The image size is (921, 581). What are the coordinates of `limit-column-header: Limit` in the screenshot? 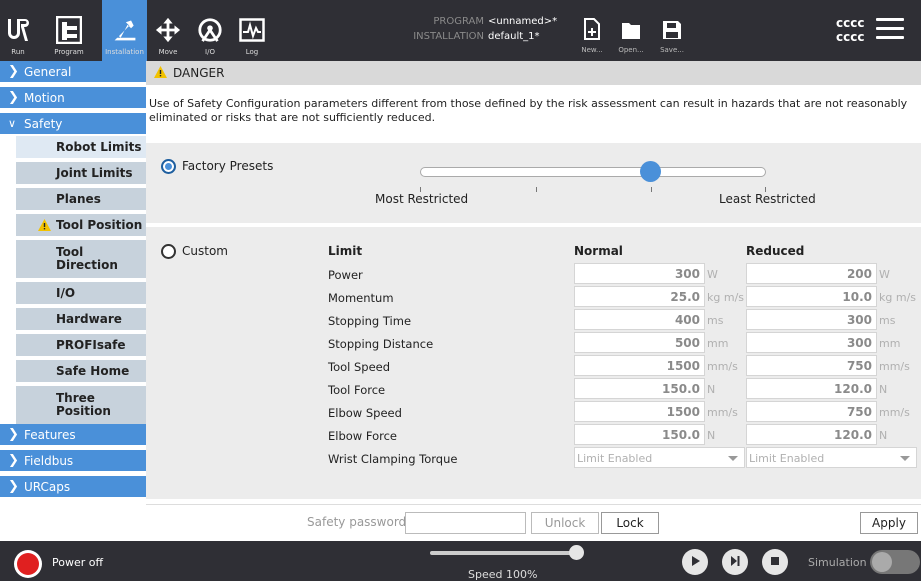 It's located at (345, 251).